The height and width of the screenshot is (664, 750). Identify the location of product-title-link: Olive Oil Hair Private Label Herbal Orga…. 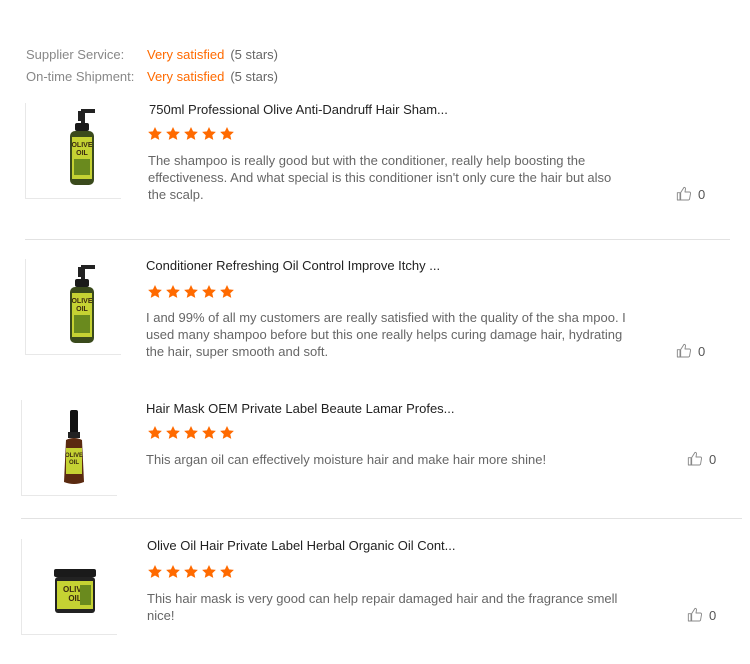
(301, 545).